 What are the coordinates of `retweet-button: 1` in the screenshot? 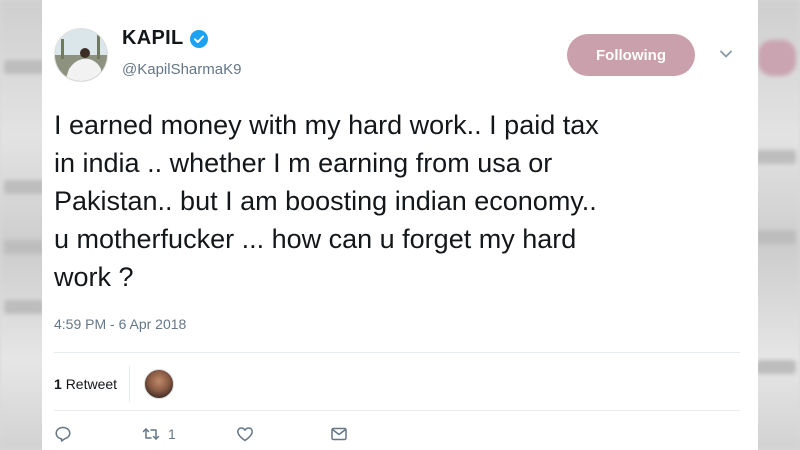 It's located at (159, 434).